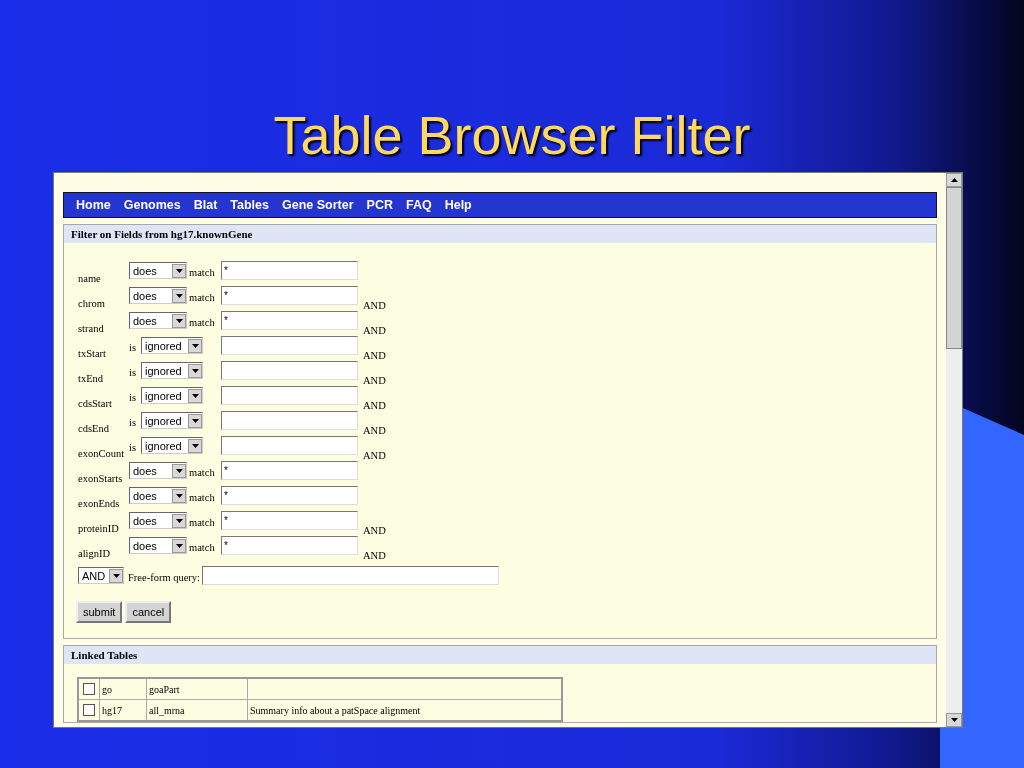 The width and height of the screenshot is (1024, 768). What do you see at coordinates (101, 479) in the screenshot?
I see `field-label: exonStarts` at bounding box center [101, 479].